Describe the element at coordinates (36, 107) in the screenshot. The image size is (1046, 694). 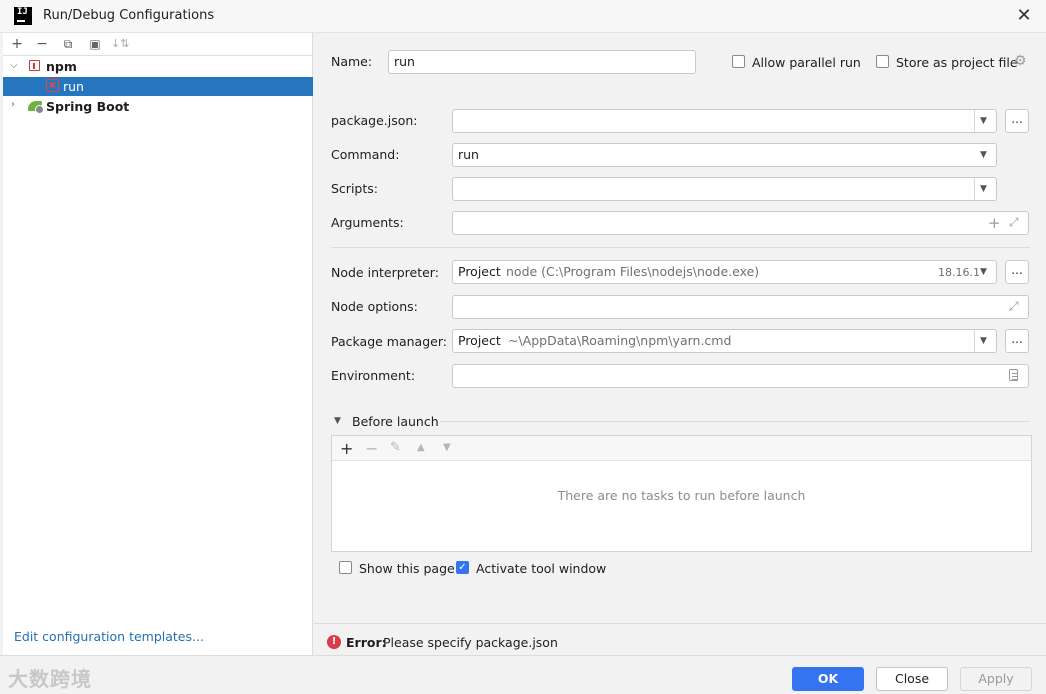
I see `spring-boot-icon` at that location.